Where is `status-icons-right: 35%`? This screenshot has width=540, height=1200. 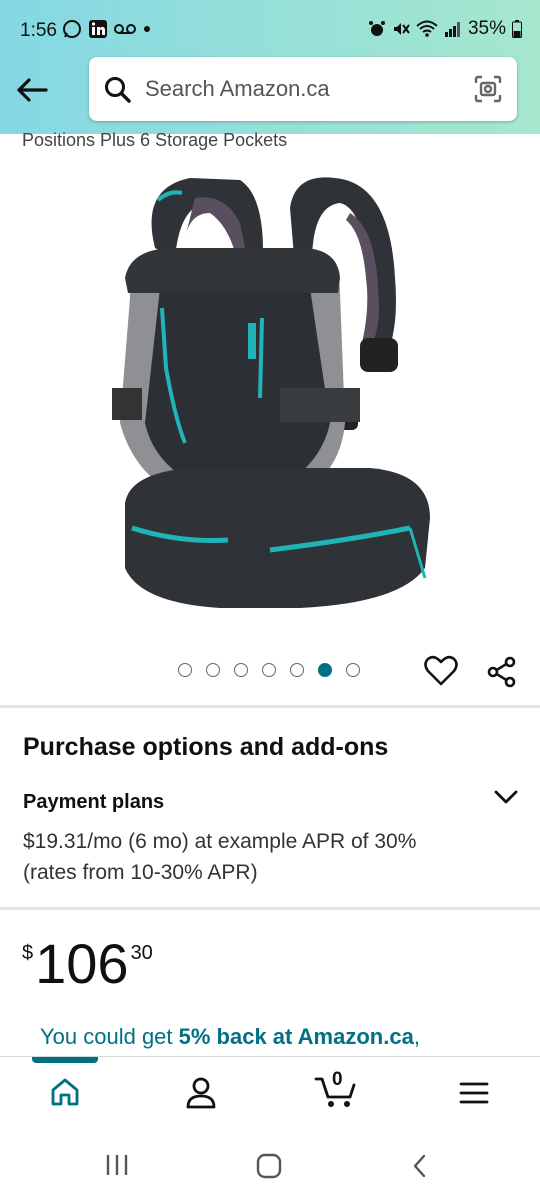
status-icons-right: 35% is located at coordinates (445, 29).